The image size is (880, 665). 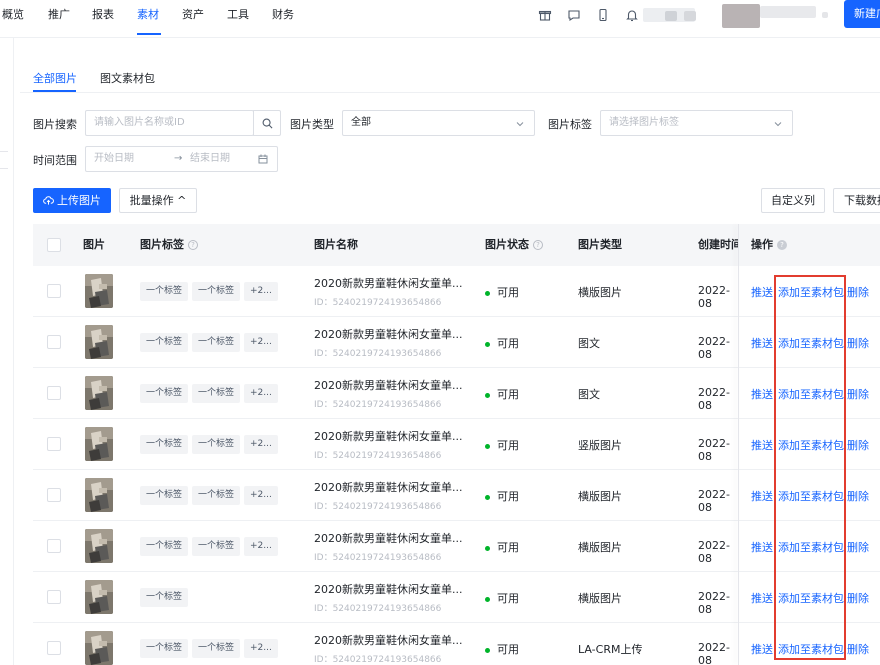 I want to click on nav-item-reports: 报表, so click(x=103, y=19).